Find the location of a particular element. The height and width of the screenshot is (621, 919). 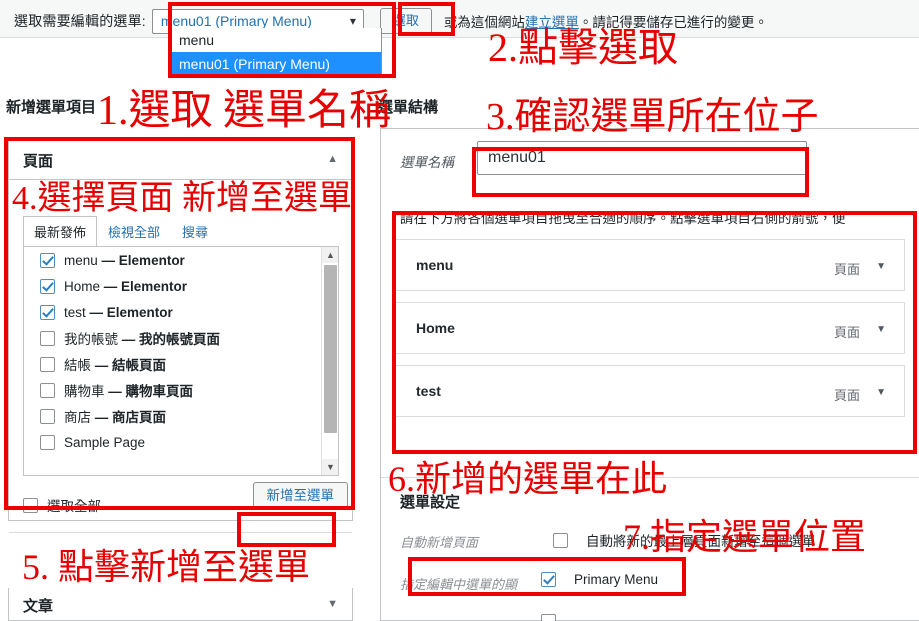

page-label: 我的帳號 — 我的帳號頁面 is located at coordinates (142, 338).